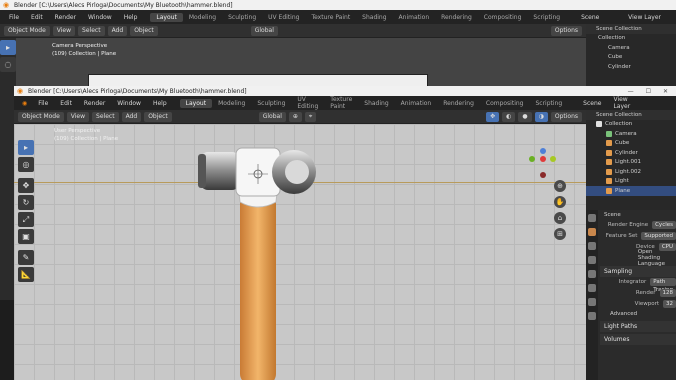 The height and width of the screenshot is (380, 676). What do you see at coordinates (505, 103) in the screenshot?
I see `tab-compositing: Compositing` at bounding box center [505, 103].